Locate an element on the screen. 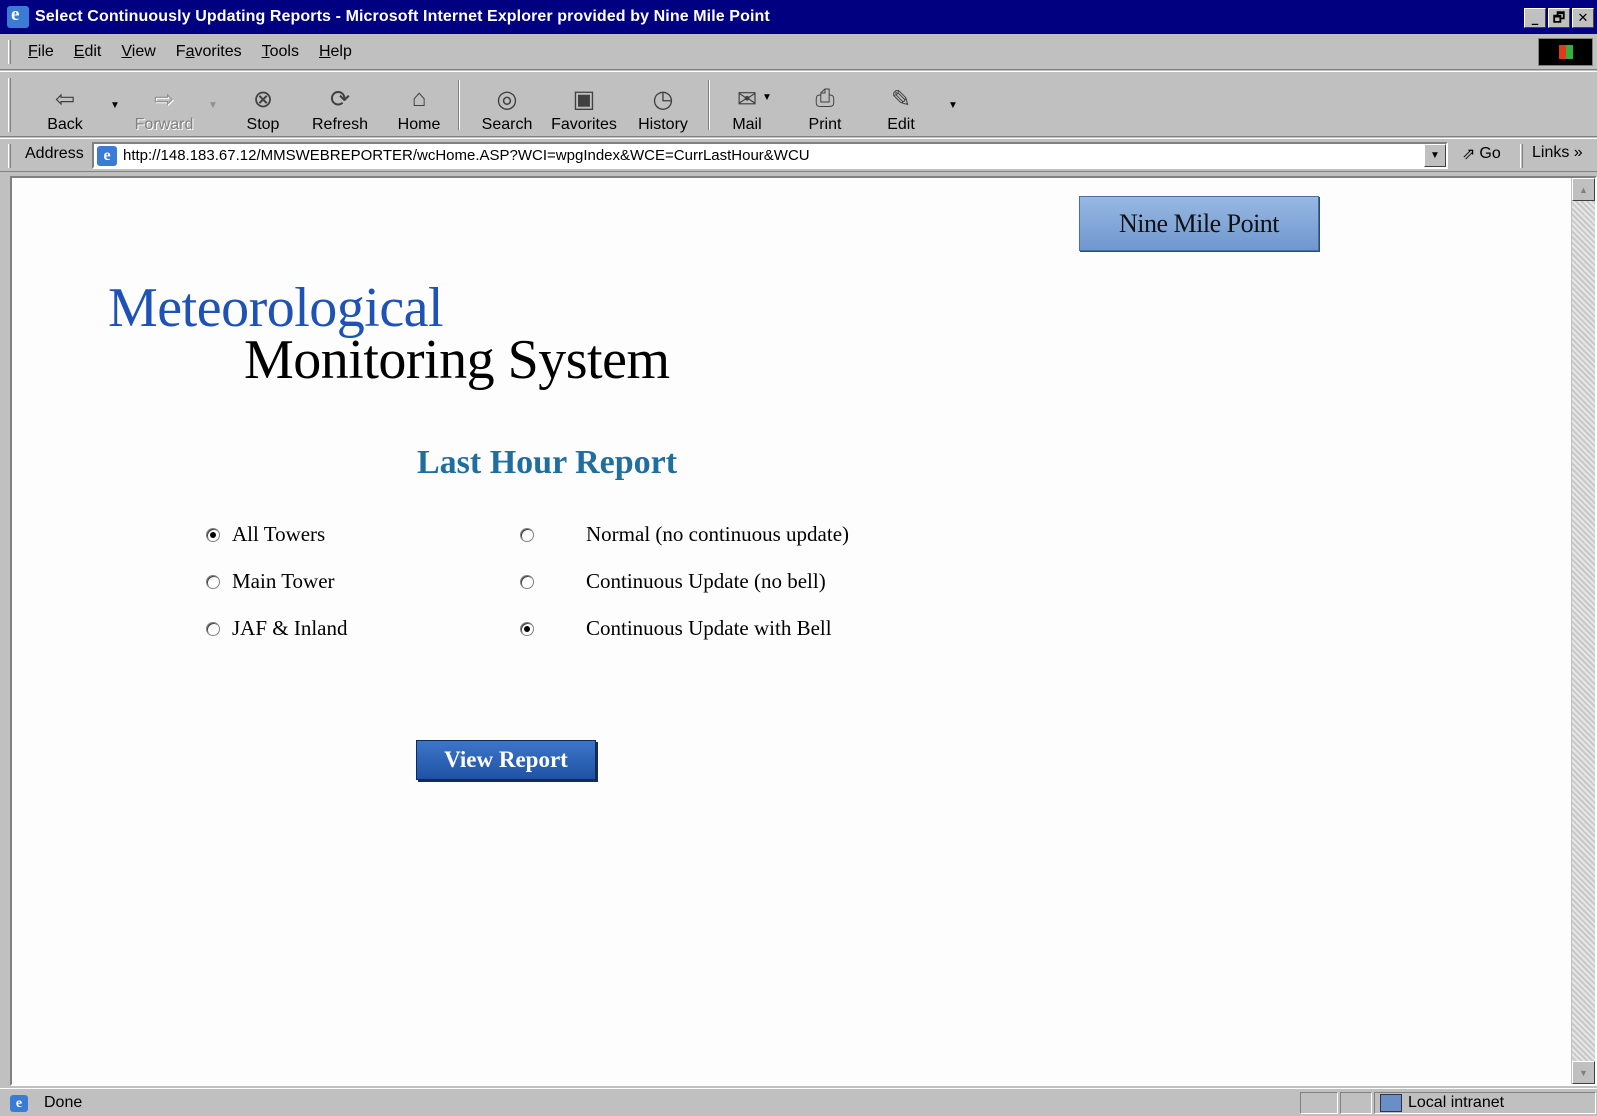 Image resolution: width=1597 pixels, height=1116 pixels. go-arrow-icon: ⇗ is located at coordinates (1469, 154).